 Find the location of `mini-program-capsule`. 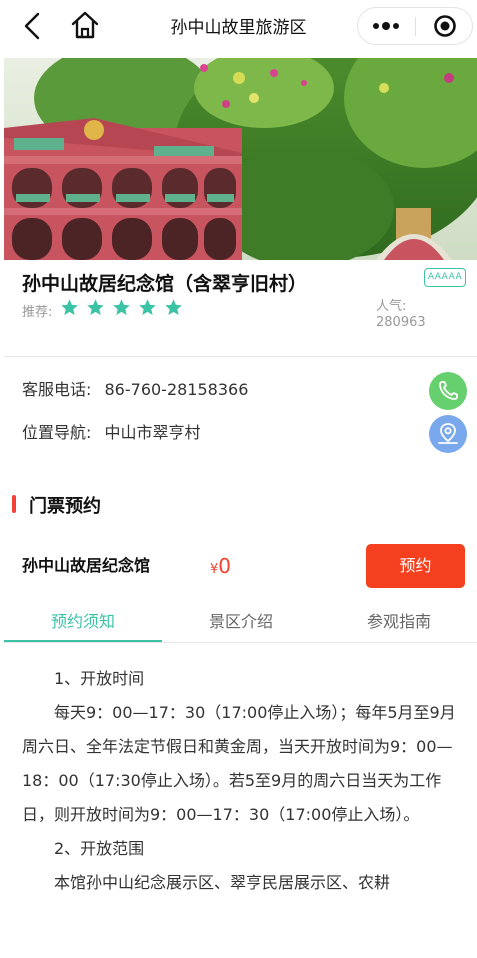

mini-program-capsule is located at coordinates (415, 26).